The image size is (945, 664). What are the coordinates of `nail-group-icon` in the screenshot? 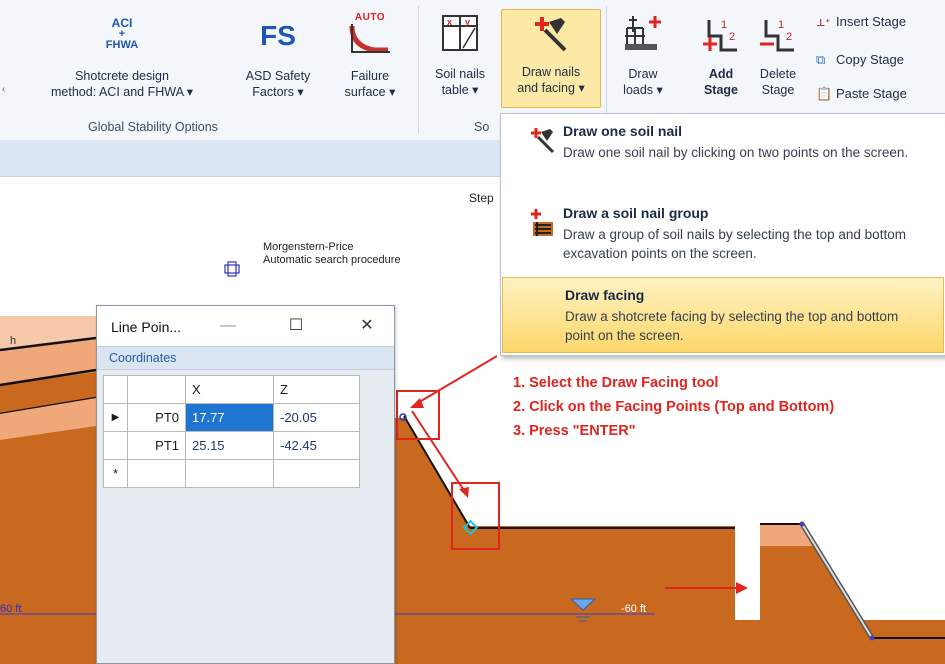 It's located at (542, 222).